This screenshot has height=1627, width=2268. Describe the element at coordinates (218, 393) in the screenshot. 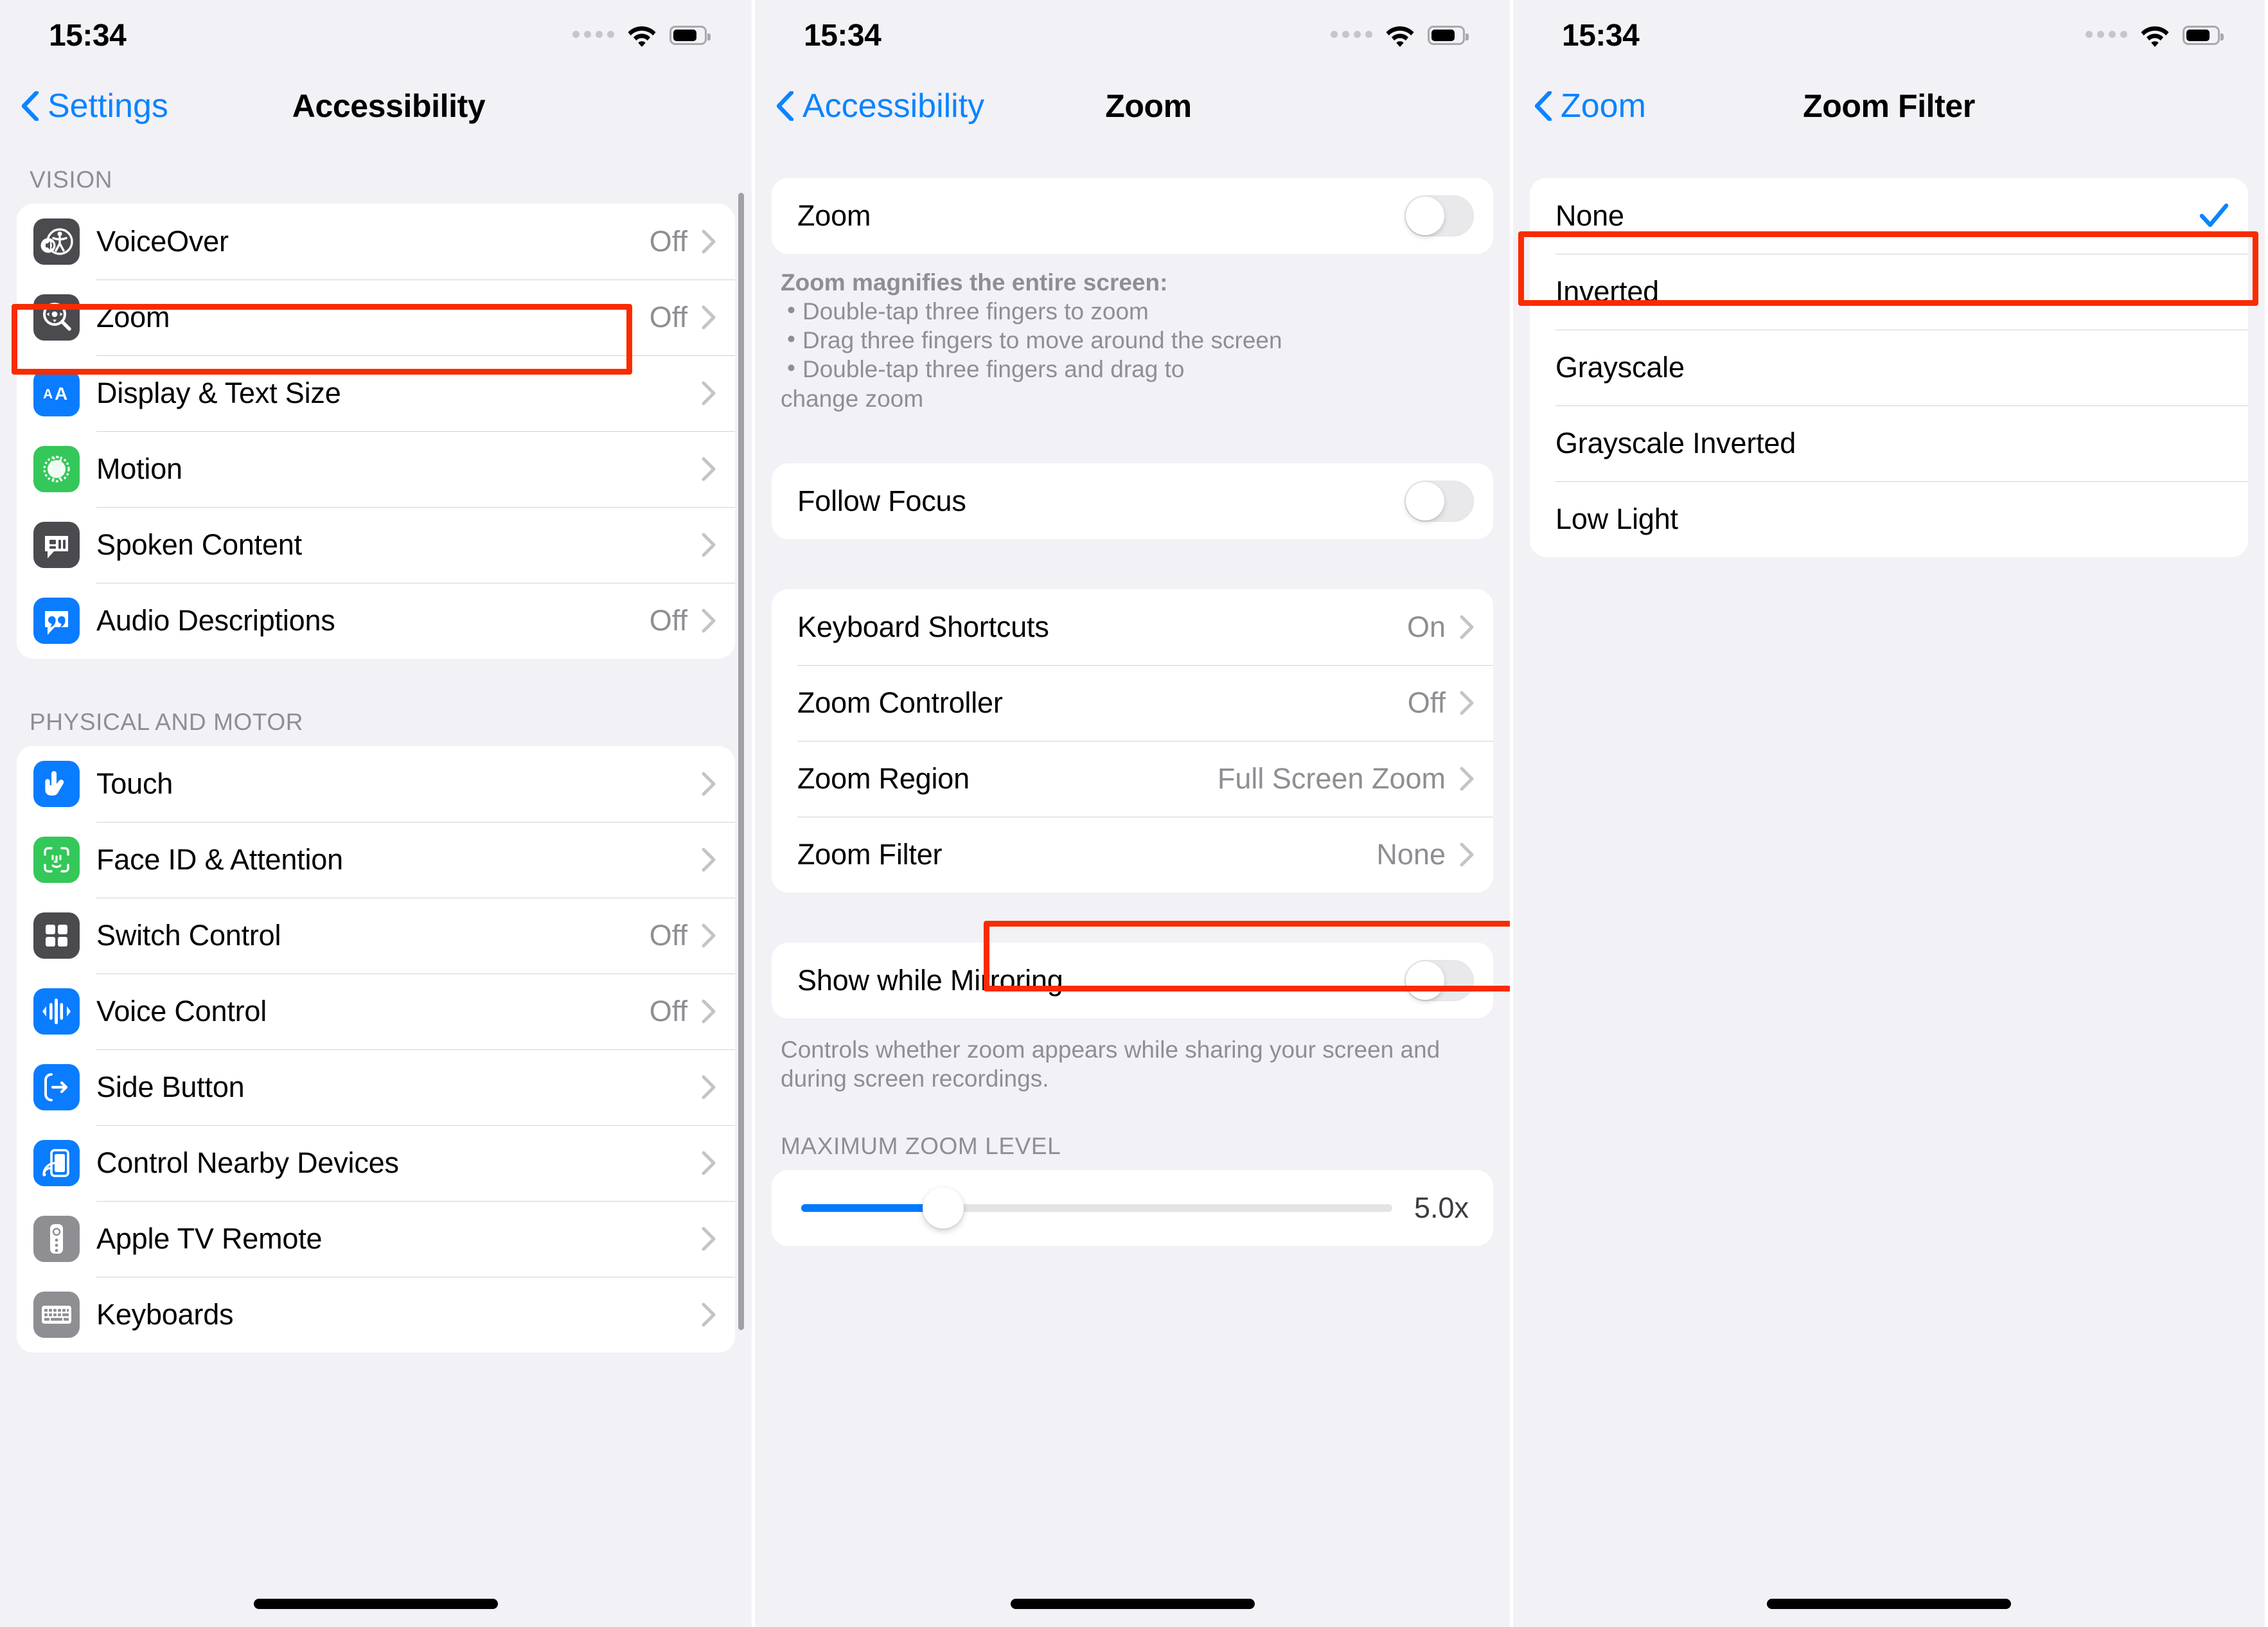

I see `list-item-label: Display & Text Size` at that location.